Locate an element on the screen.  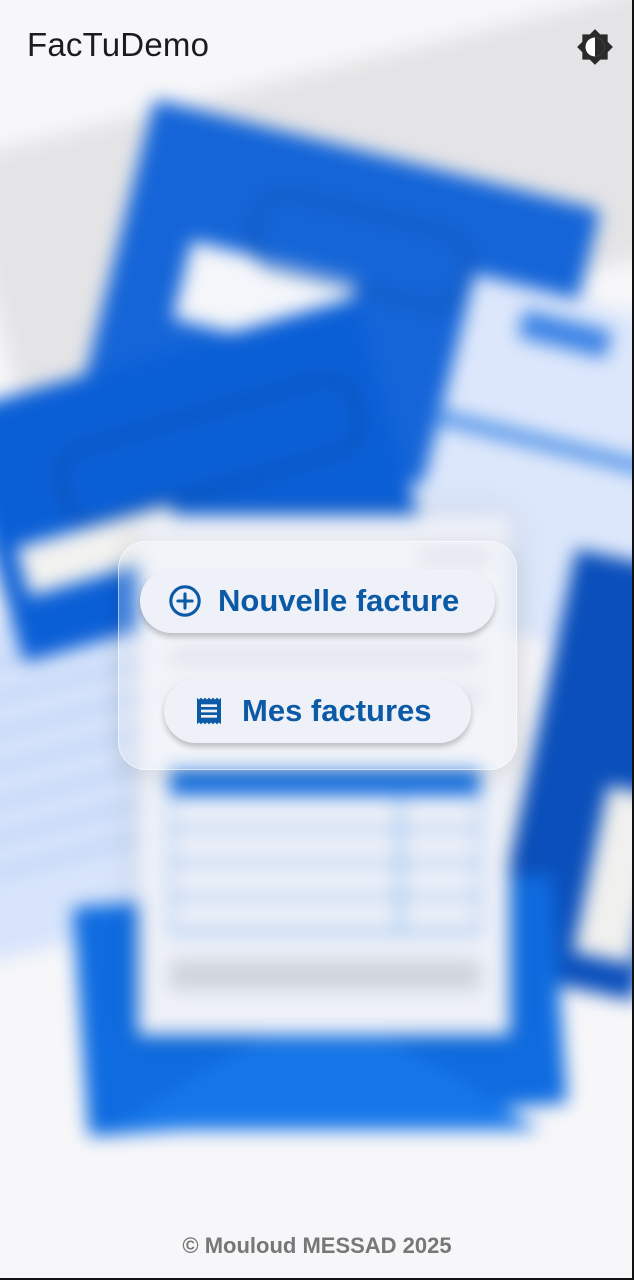
app-title: FacTuDemo is located at coordinates (118, 44).